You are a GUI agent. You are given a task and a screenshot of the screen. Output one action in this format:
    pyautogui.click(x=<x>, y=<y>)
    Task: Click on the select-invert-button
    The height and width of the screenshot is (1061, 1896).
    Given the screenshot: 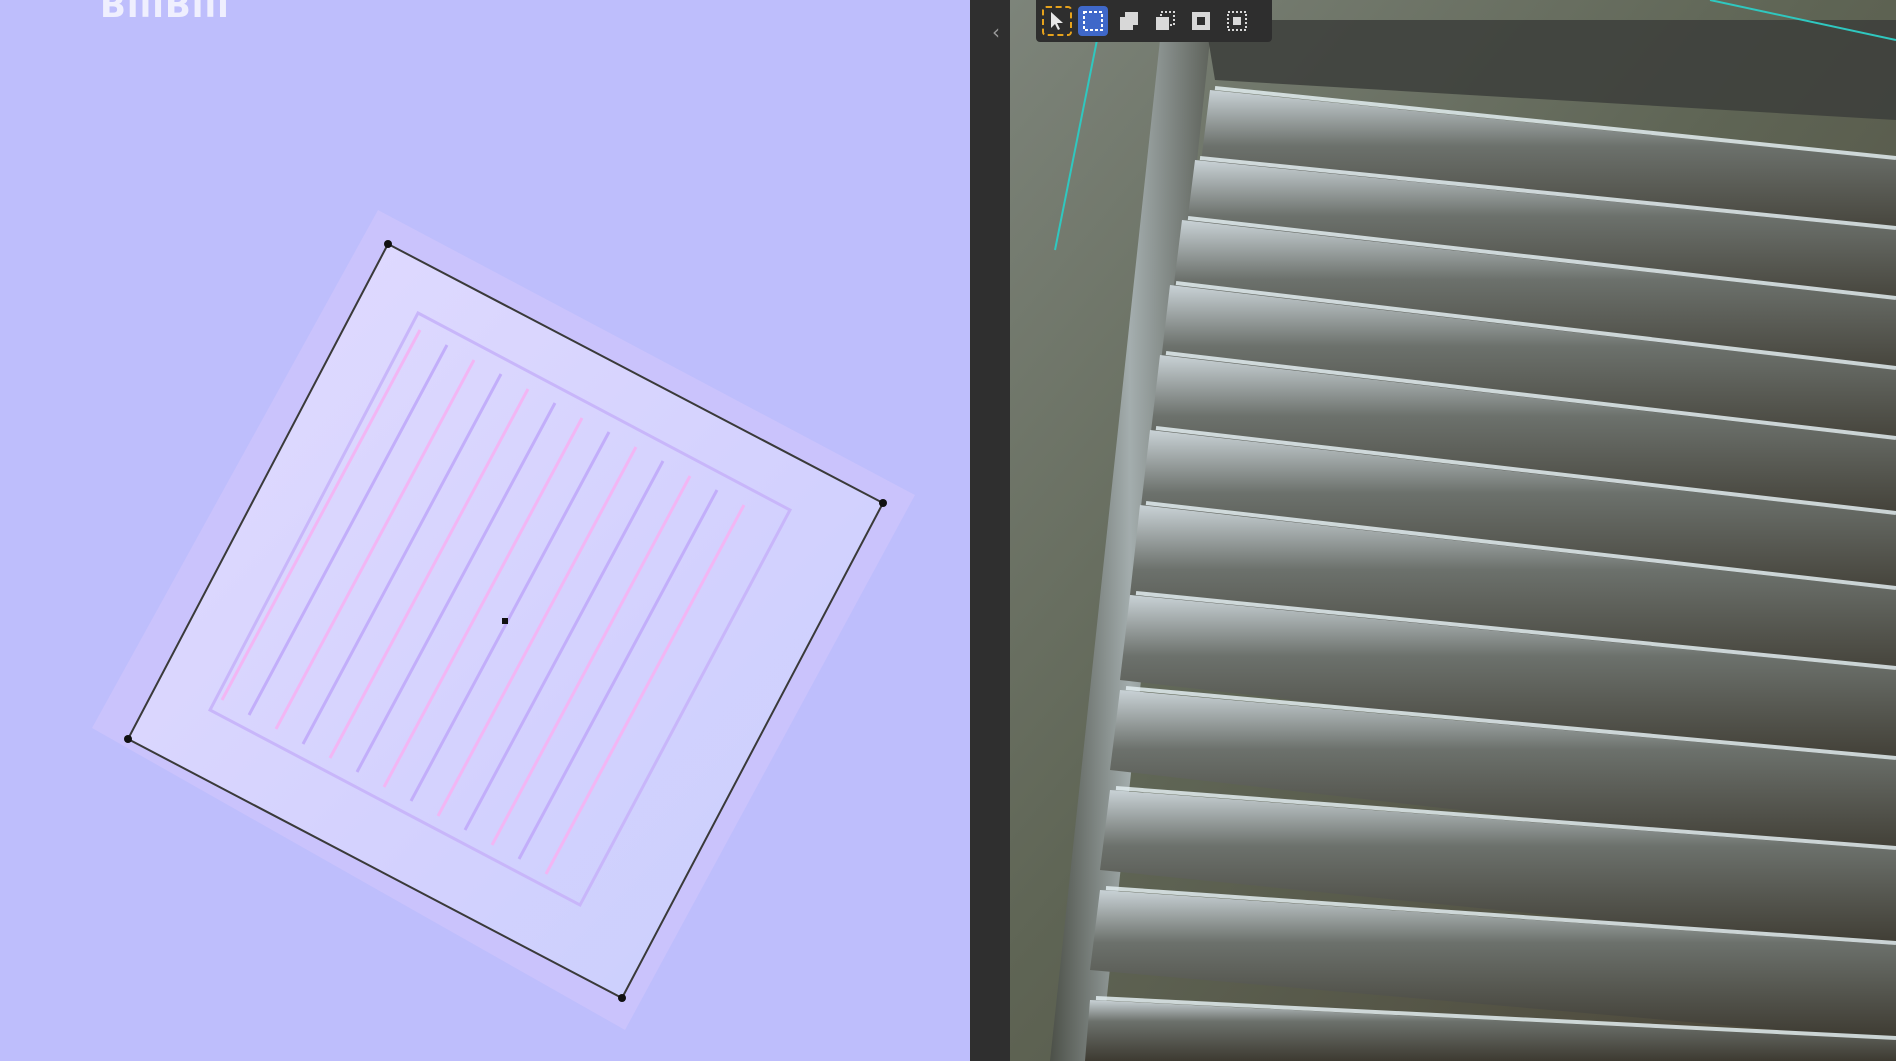 What is the action you would take?
    pyautogui.click(x=1201, y=21)
    